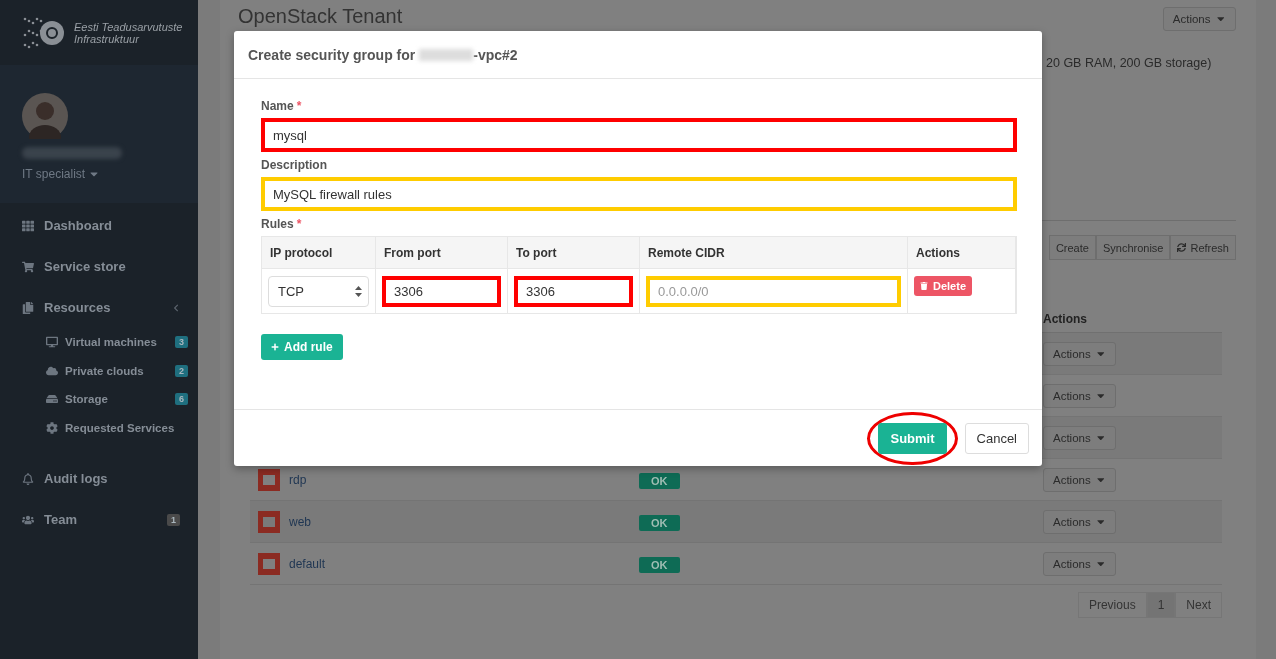 This screenshot has width=1276, height=659. I want to click on nav-subitem: Private clouds 2, so click(99, 370).